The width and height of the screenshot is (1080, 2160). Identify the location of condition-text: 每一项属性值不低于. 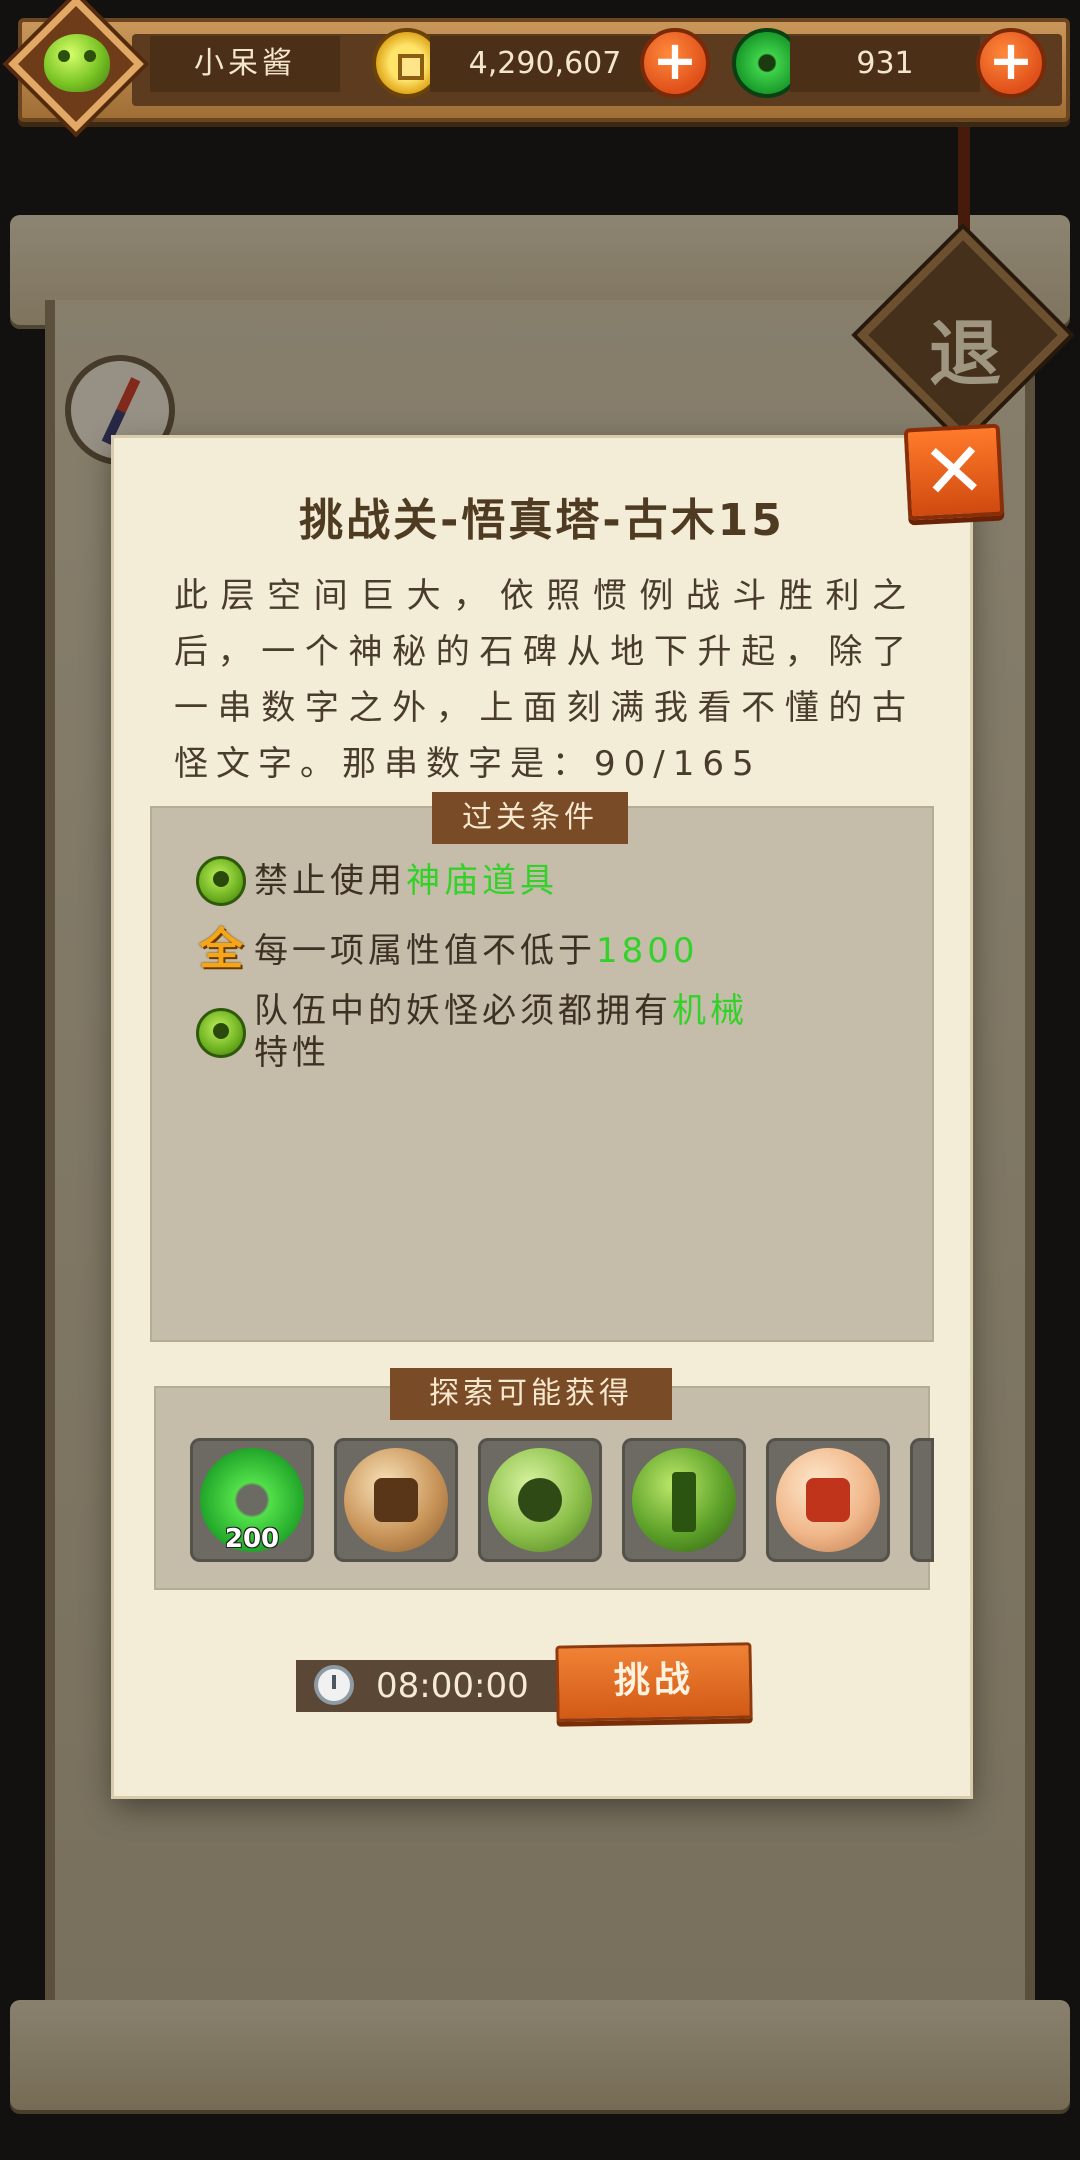
(425, 951).